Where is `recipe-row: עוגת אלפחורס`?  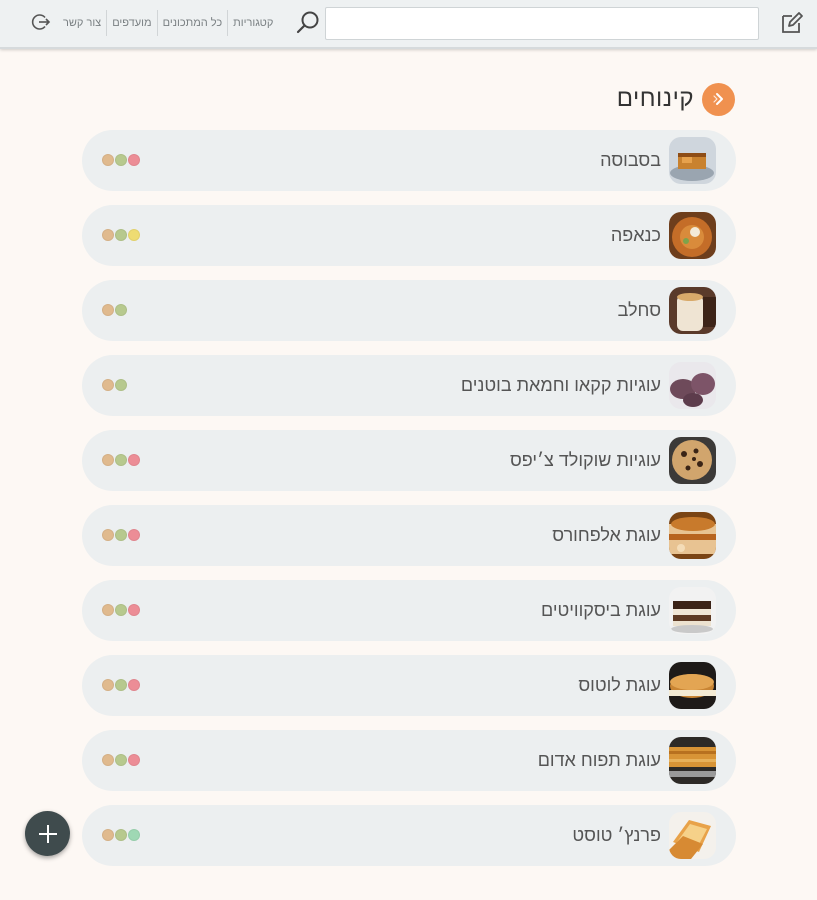 recipe-row: עוגת אלפחורס is located at coordinates (409, 535).